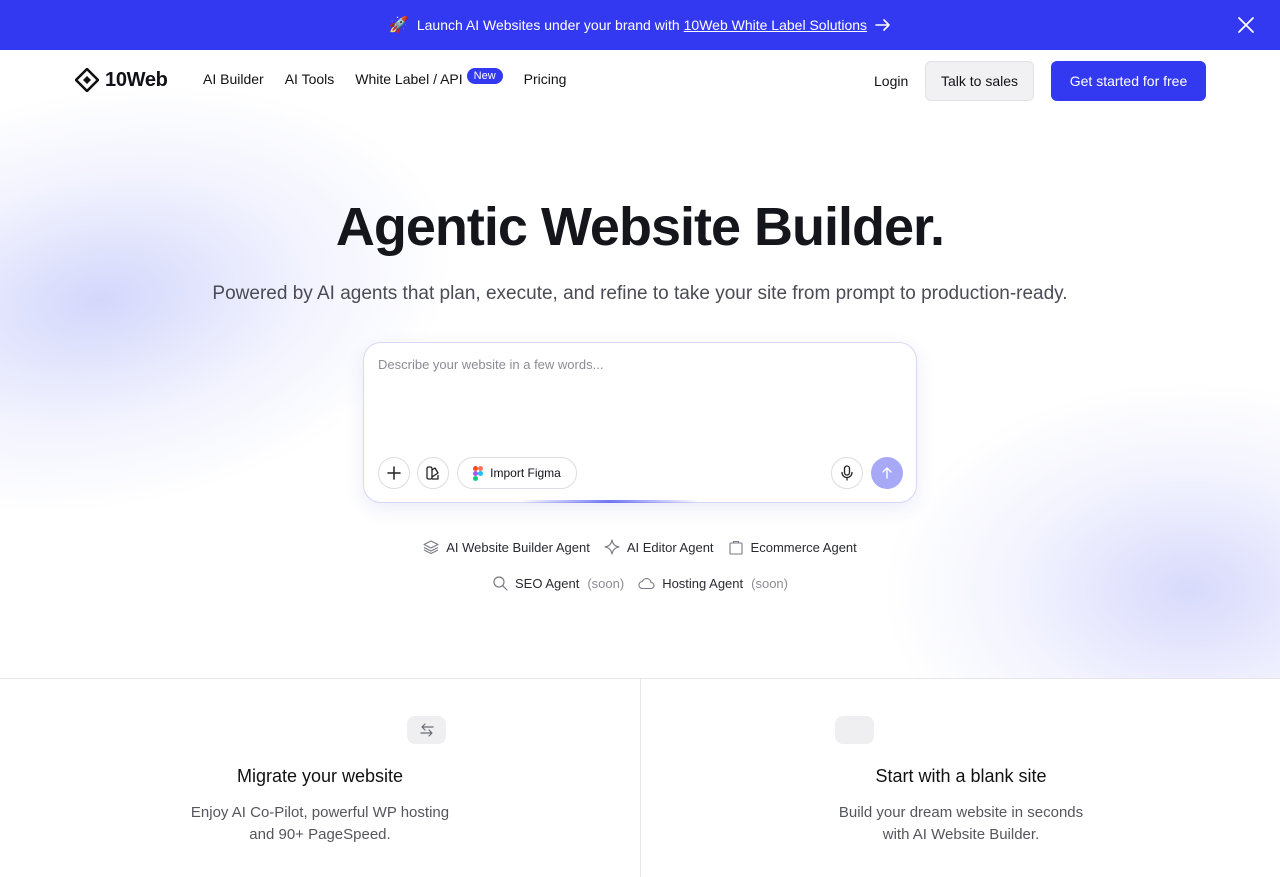 This screenshot has width=1280, height=877. What do you see at coordinates (320, 834) in the screenshot?
I see `card-description-line: and 90+ PageSpeed.` at bounding box center [320, 834].